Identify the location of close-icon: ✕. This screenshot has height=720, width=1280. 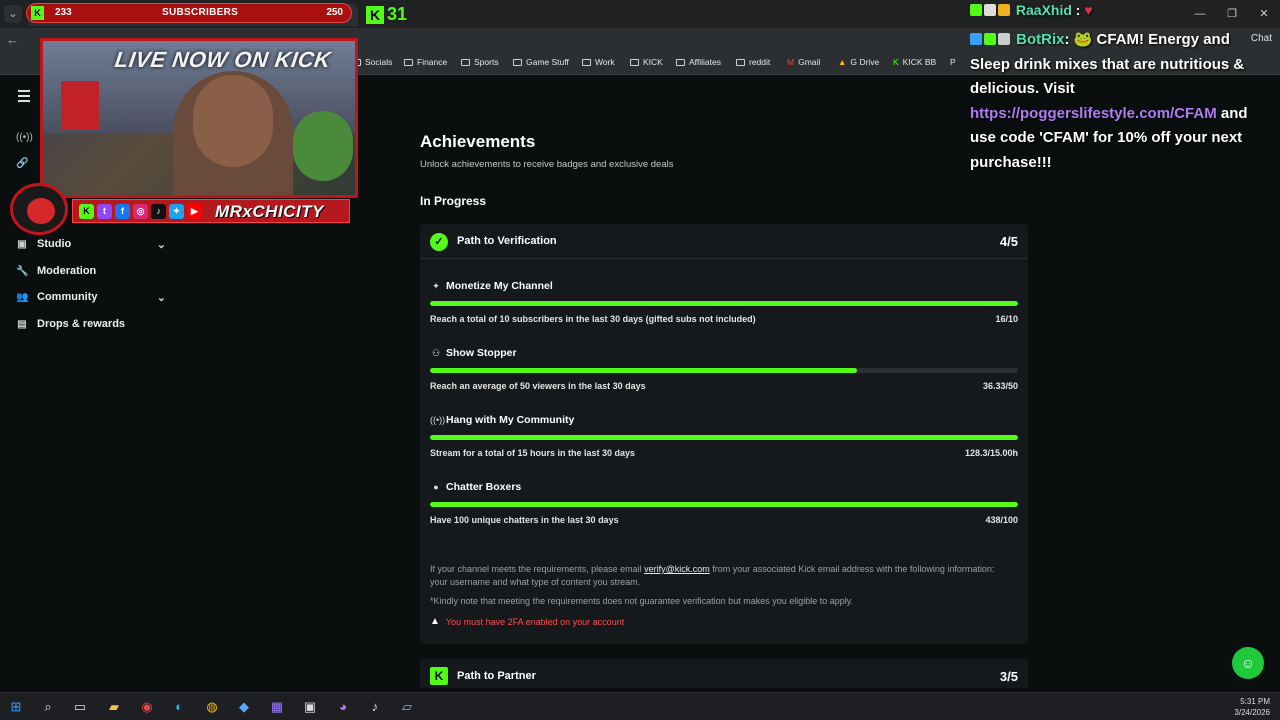
(1264, 14).